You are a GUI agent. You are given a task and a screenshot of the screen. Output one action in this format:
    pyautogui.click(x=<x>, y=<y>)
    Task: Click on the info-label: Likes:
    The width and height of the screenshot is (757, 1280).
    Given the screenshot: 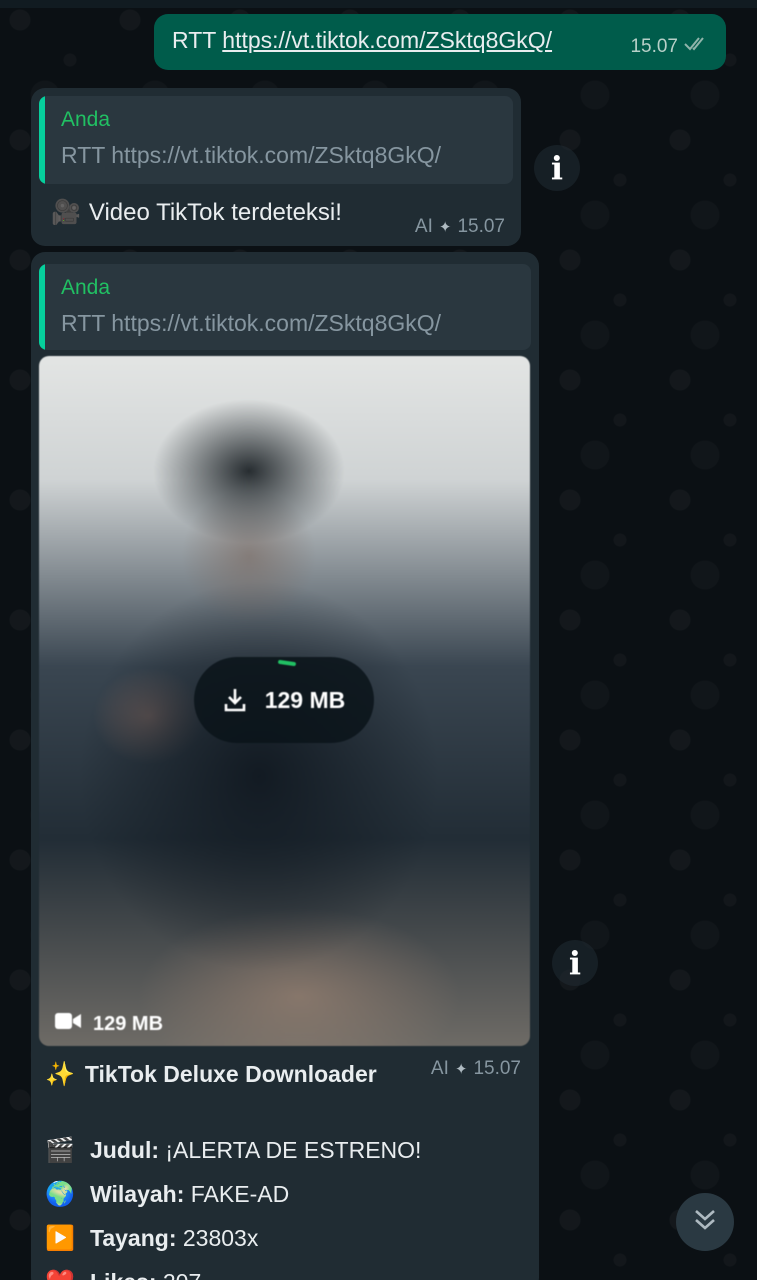 What is the action you would take?
    pyautogui.click(x=123, y=1274)
    